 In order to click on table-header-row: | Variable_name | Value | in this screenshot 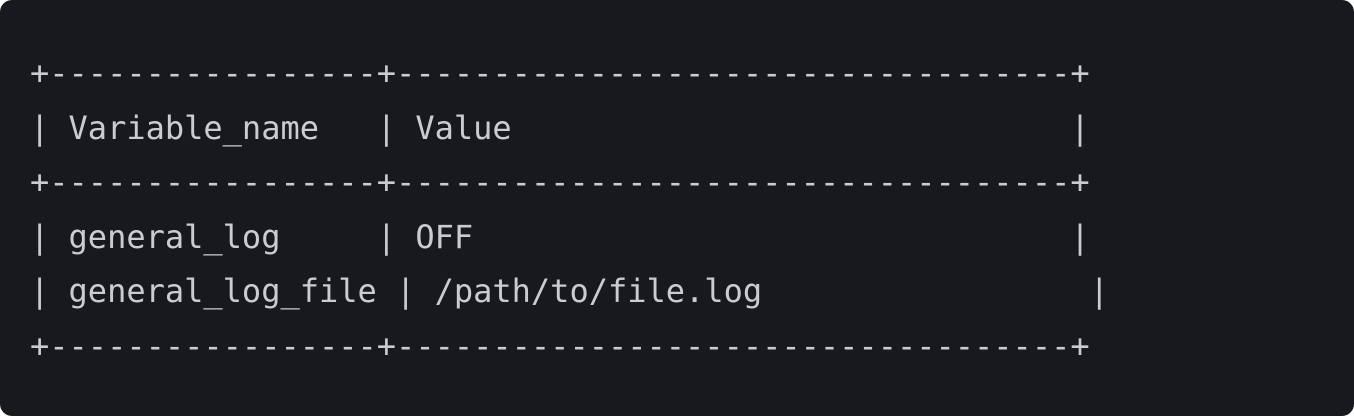, I will do `click(560, 127)`.